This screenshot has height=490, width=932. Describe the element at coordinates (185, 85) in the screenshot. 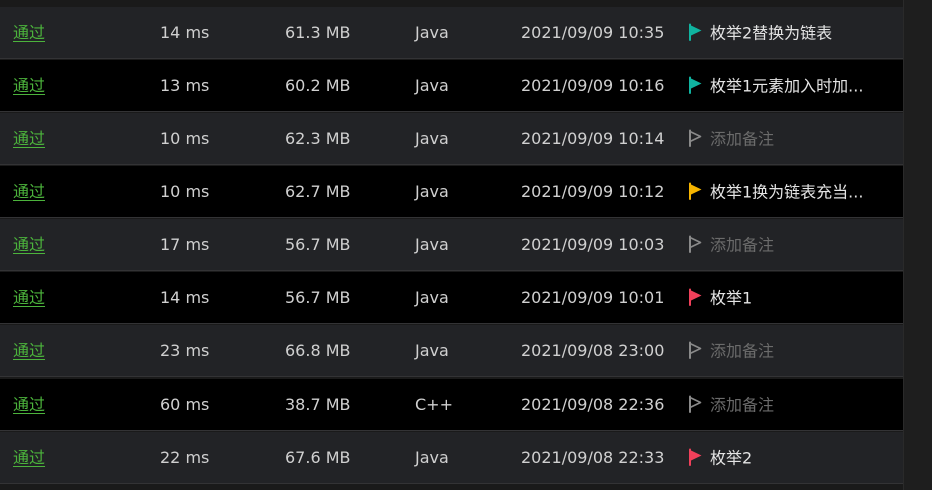

I see `runtime-cell: 13 ms` at that location.